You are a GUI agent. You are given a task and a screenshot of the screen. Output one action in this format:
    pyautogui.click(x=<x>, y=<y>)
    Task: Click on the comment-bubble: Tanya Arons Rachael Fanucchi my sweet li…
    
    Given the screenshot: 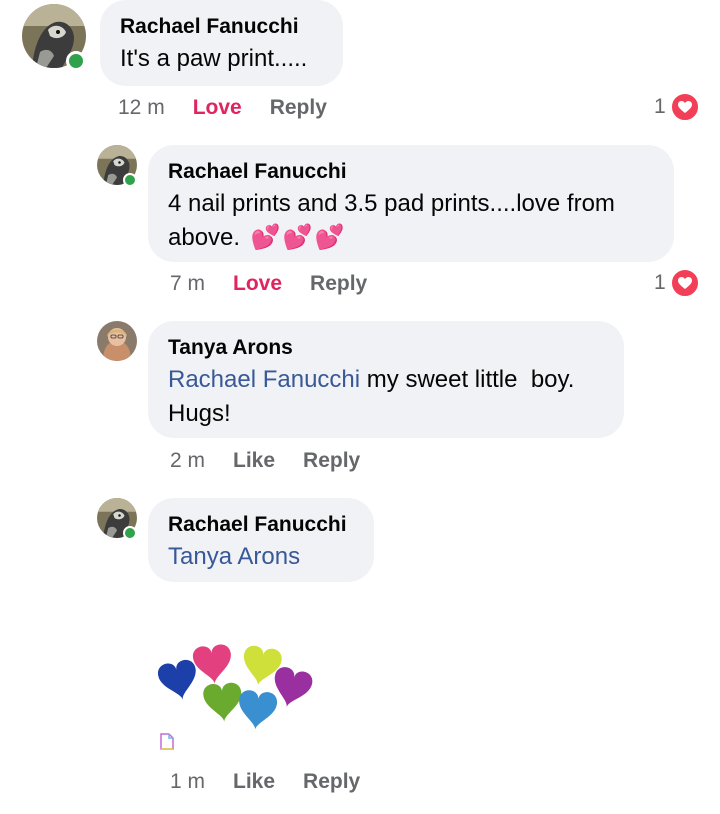 What is the action you would take?
    pyautogui.click(x=386, y=379)
    